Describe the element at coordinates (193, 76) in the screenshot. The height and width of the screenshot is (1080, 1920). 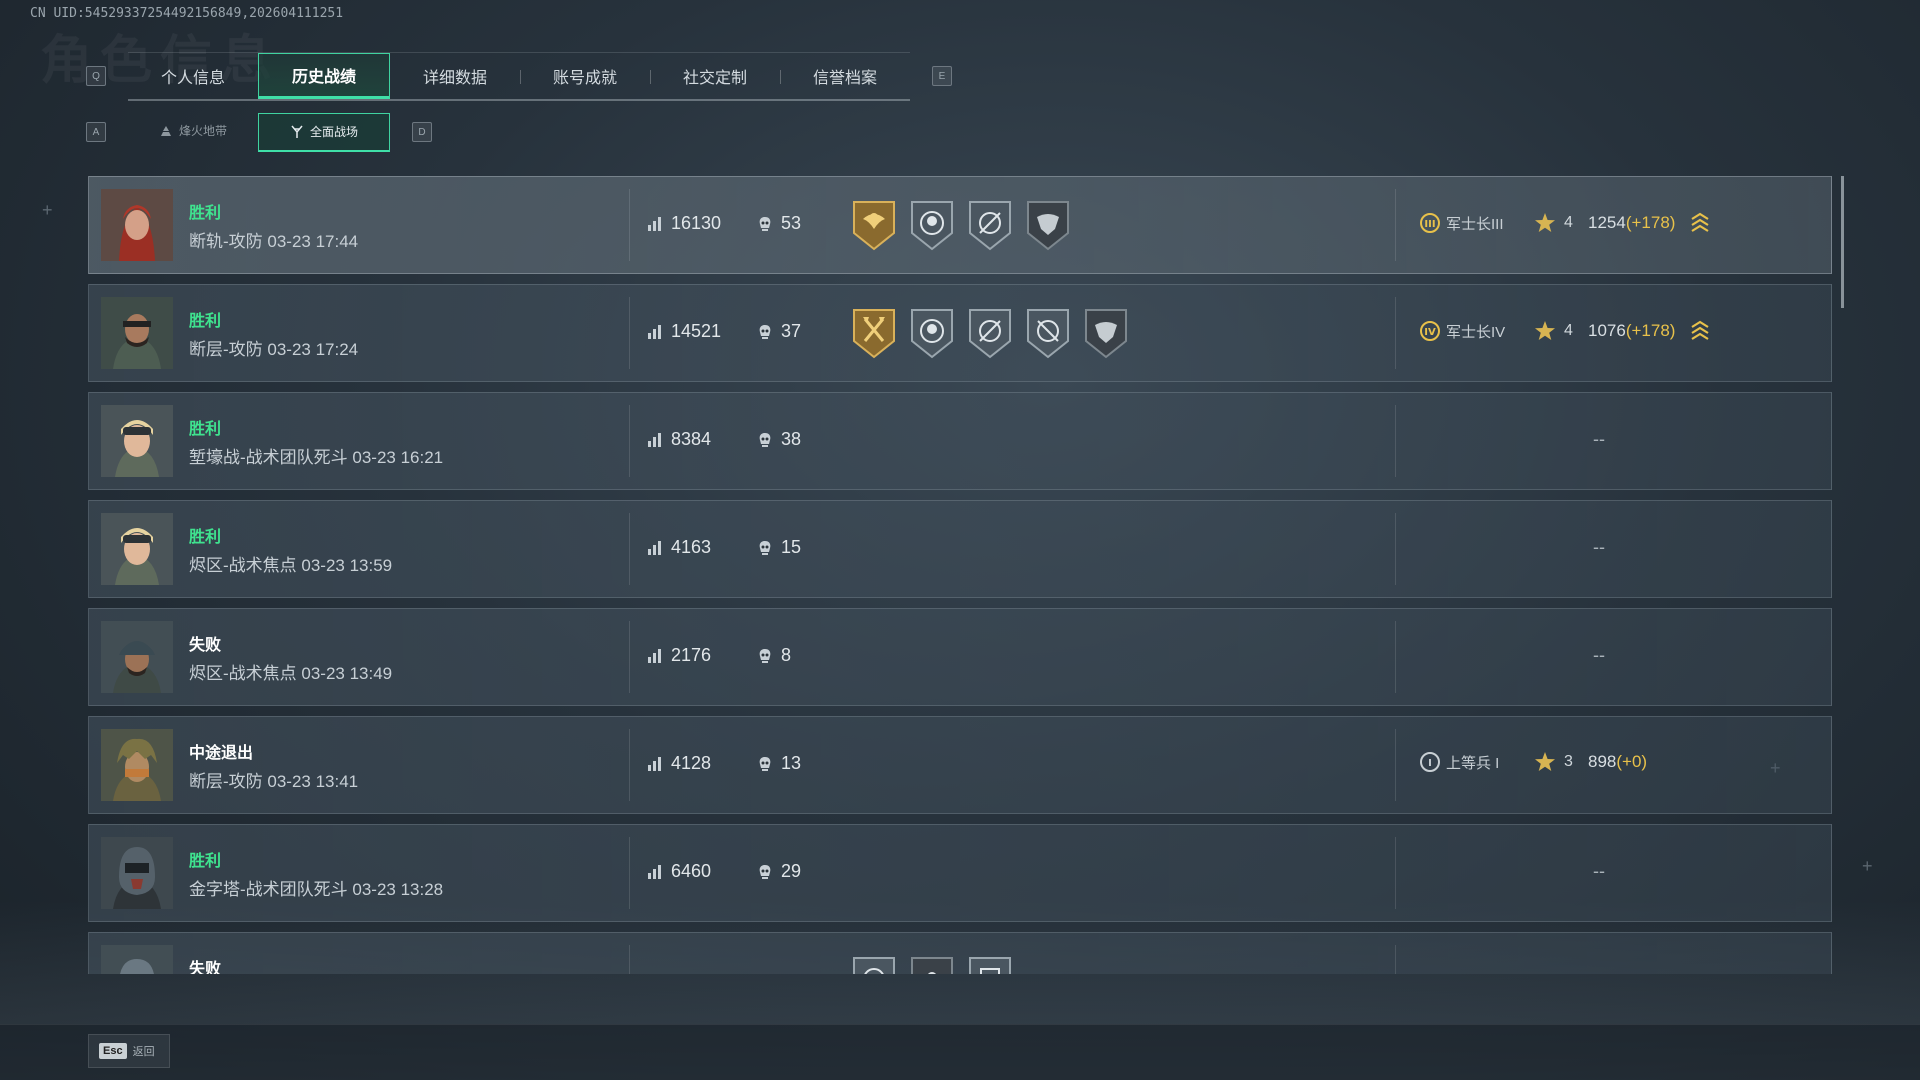
I see `tab-personal-info: 个人信息` at that location.